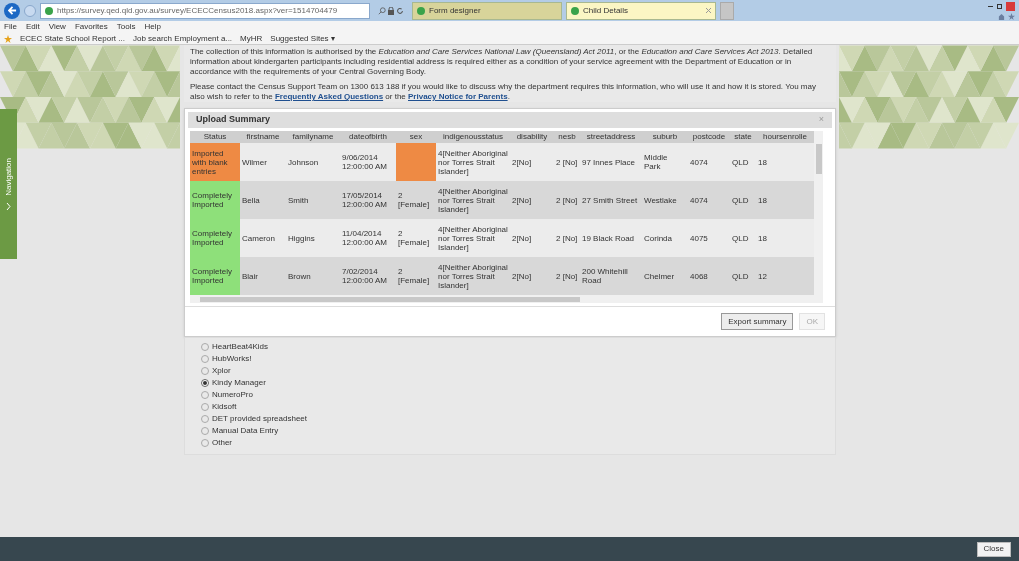  What do you see at coordinates (1001, 16) in the screenshot?
I see `home-icon` at bounding box center [1001, 16].